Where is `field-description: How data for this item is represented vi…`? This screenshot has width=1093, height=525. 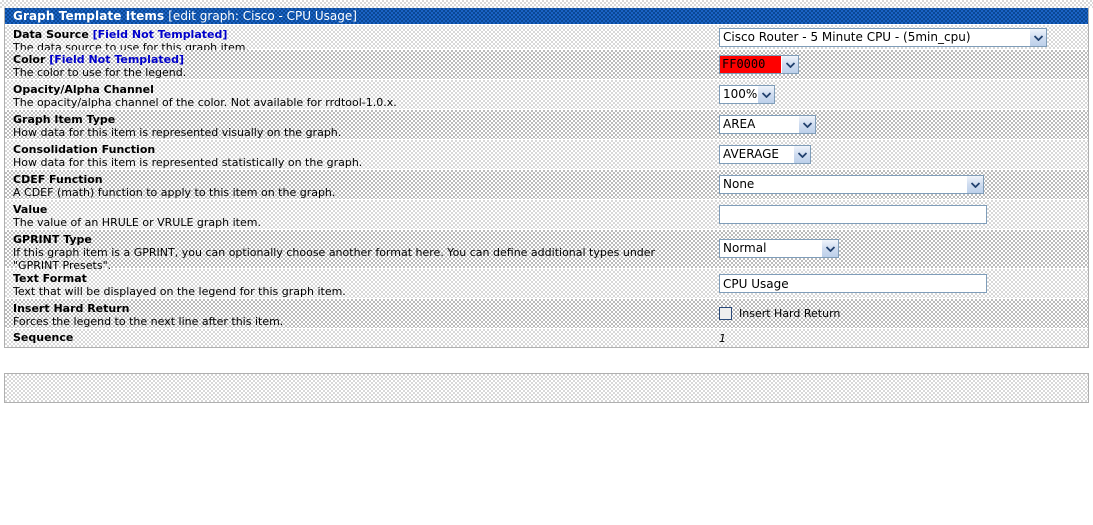 field-description: How data for this item is represented vi… is located at coordinates (177, 132).